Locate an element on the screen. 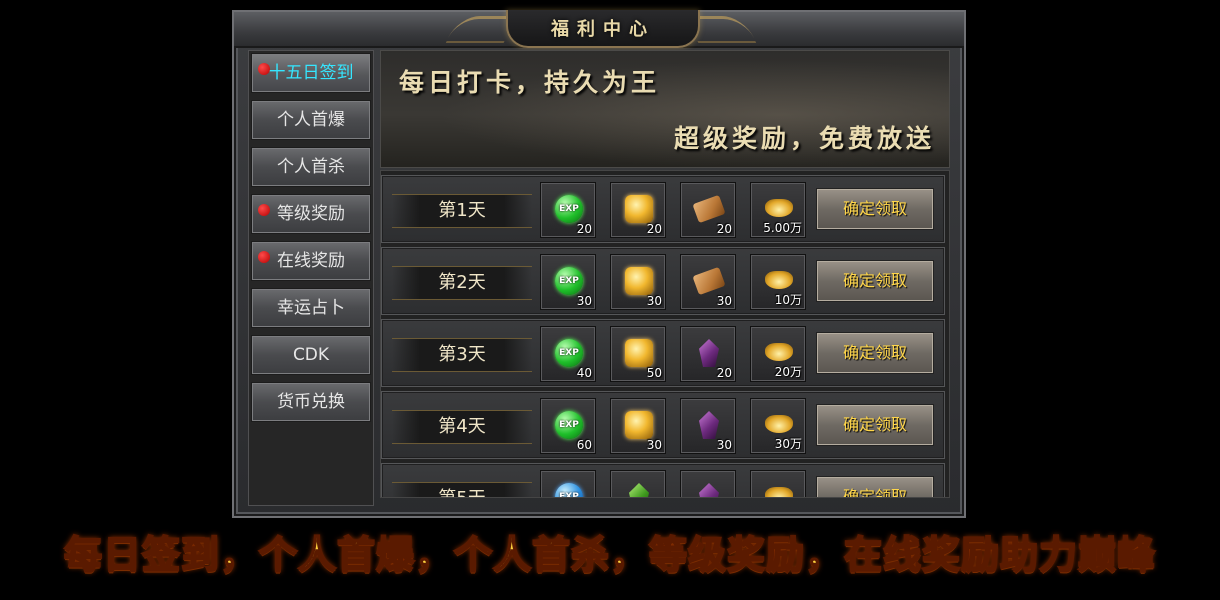  sidebar-item-label: 幸运占卜 is located at coordinates (311, 308).